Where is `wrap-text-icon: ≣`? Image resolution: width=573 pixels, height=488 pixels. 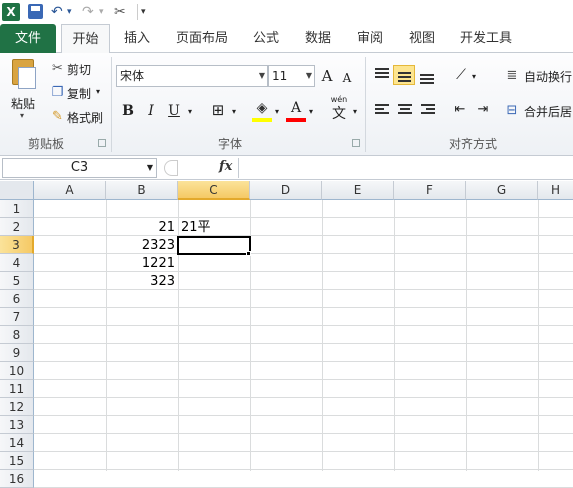
wrap-text-icon: ≣ is located at coordinates (512, 75).